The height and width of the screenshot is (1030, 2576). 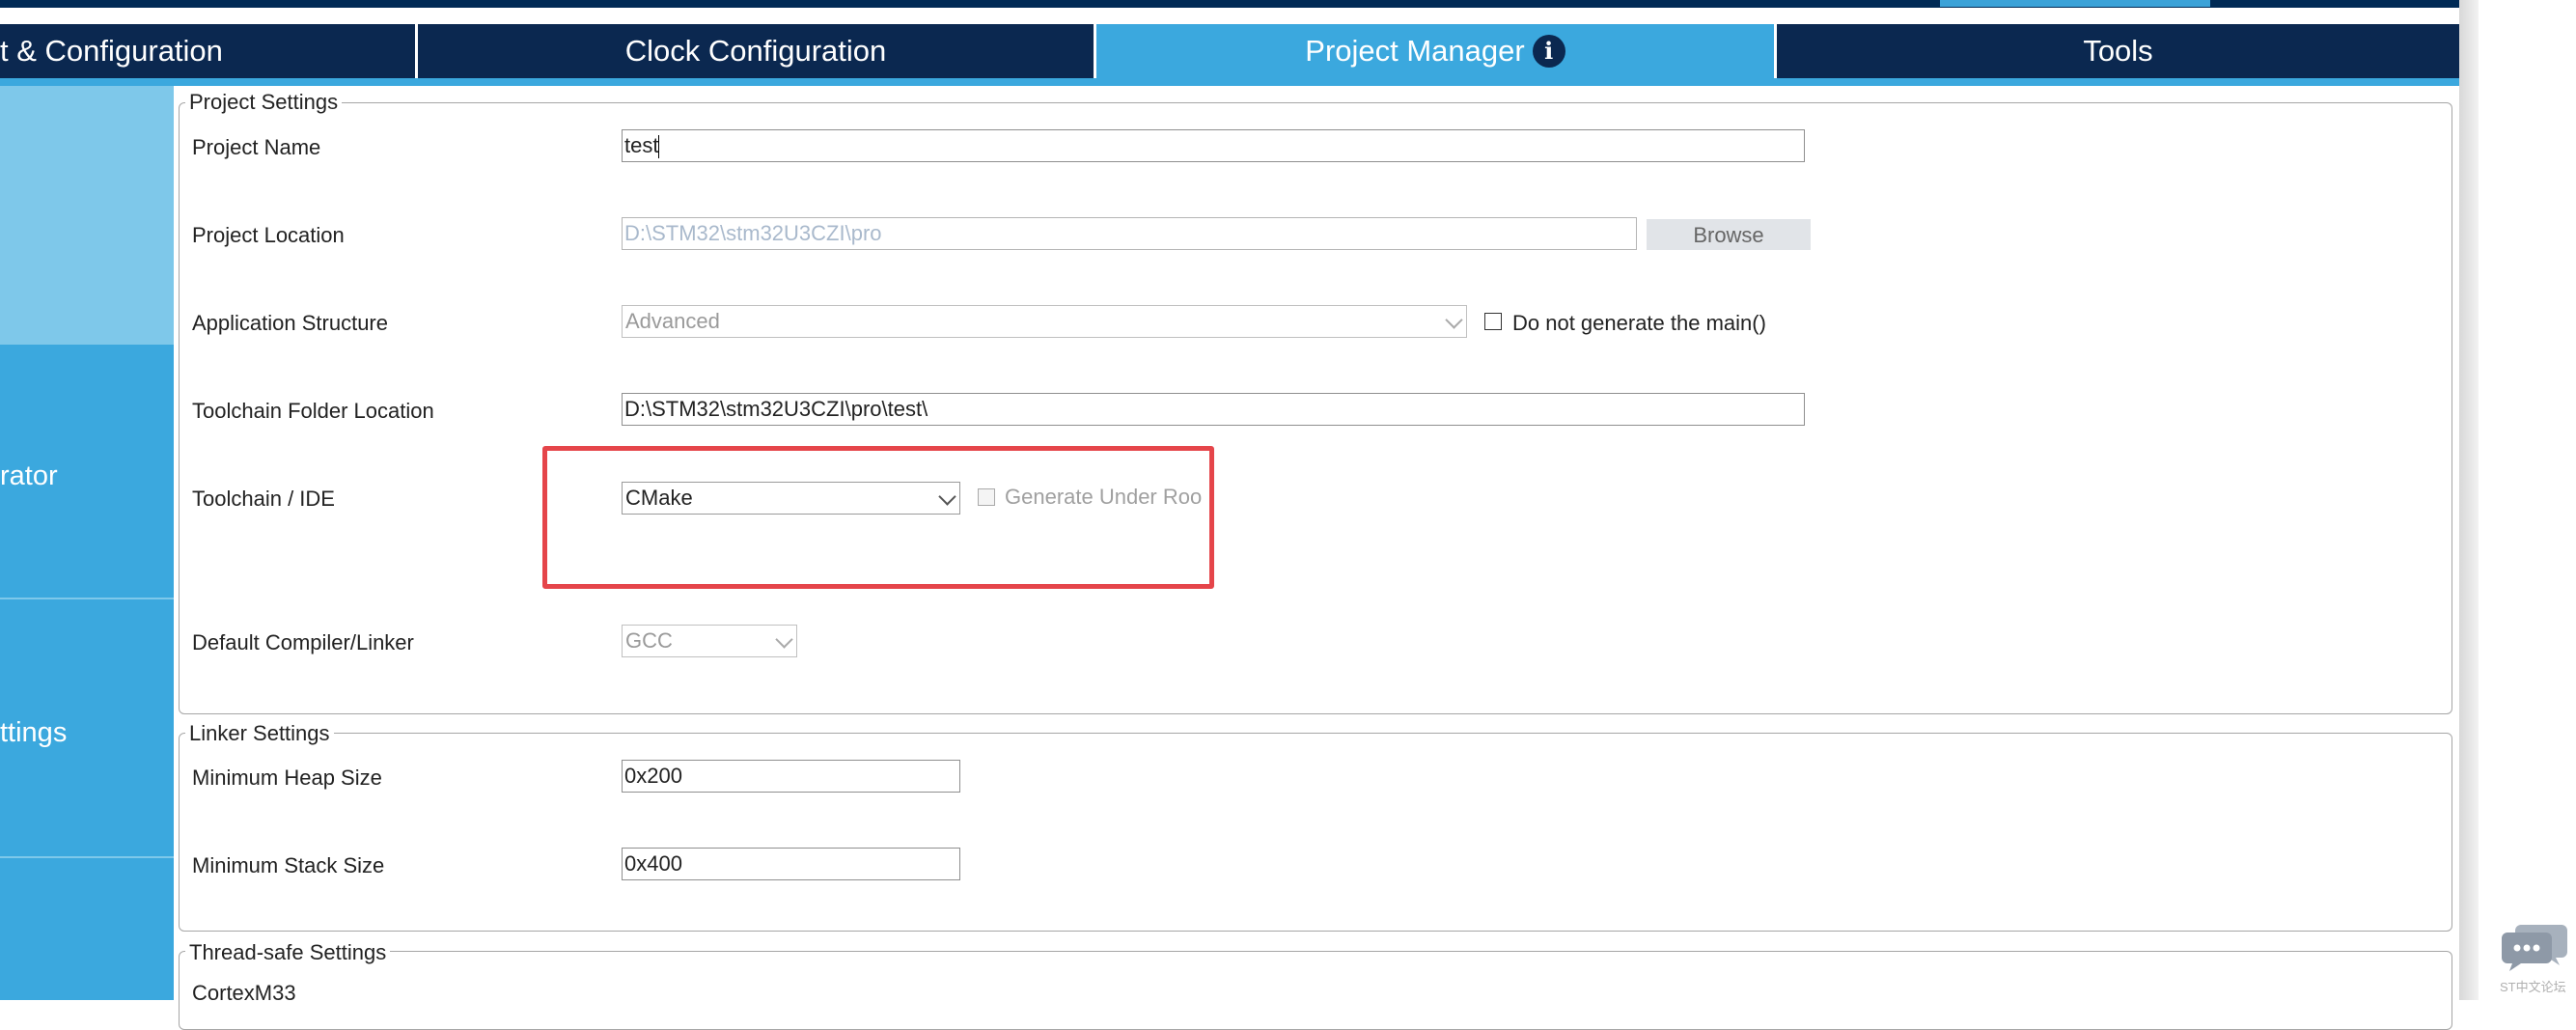 What do you see at coordinates (264, 103) in the screenshot?
I see `project-settings-title: Project Settings` at bounding box center [264, 103].